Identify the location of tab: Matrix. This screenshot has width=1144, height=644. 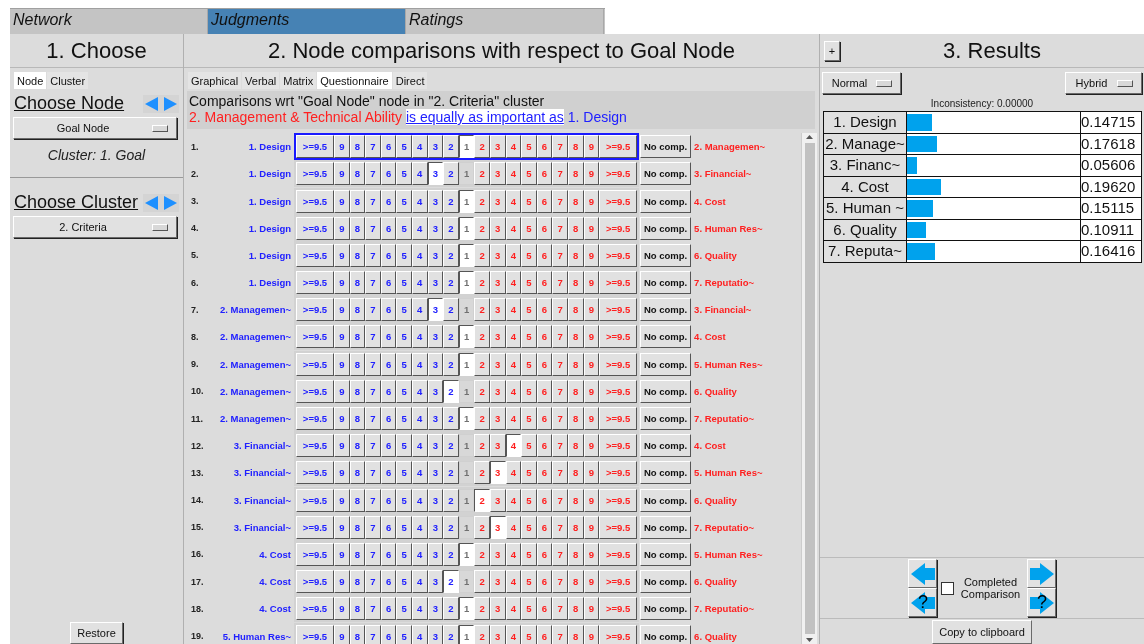
(298, 80).